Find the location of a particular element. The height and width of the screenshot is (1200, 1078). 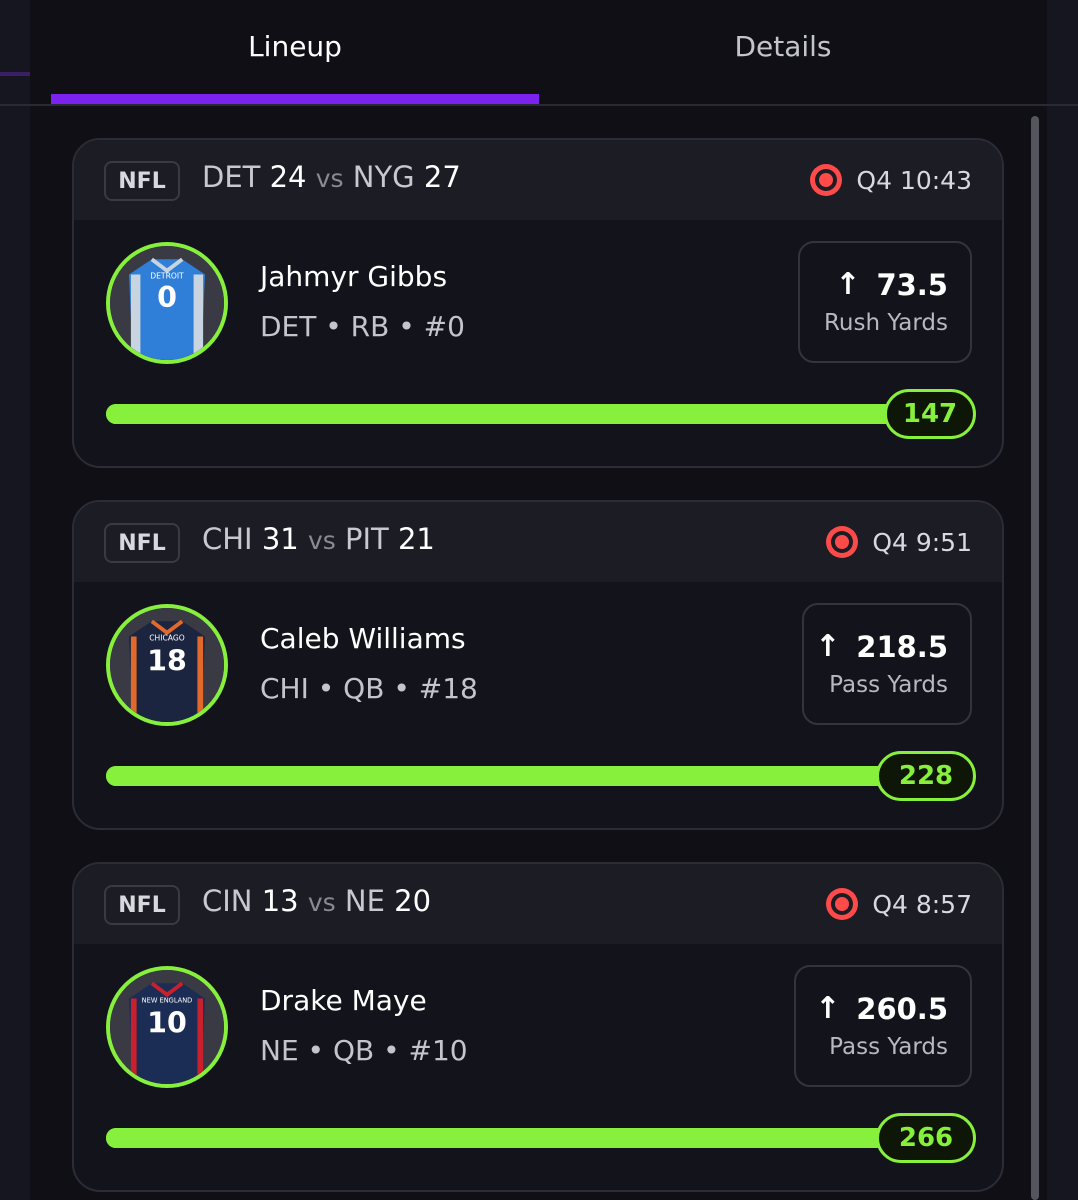

stat-label: Rush Yards is located at coordinates (885, 323).